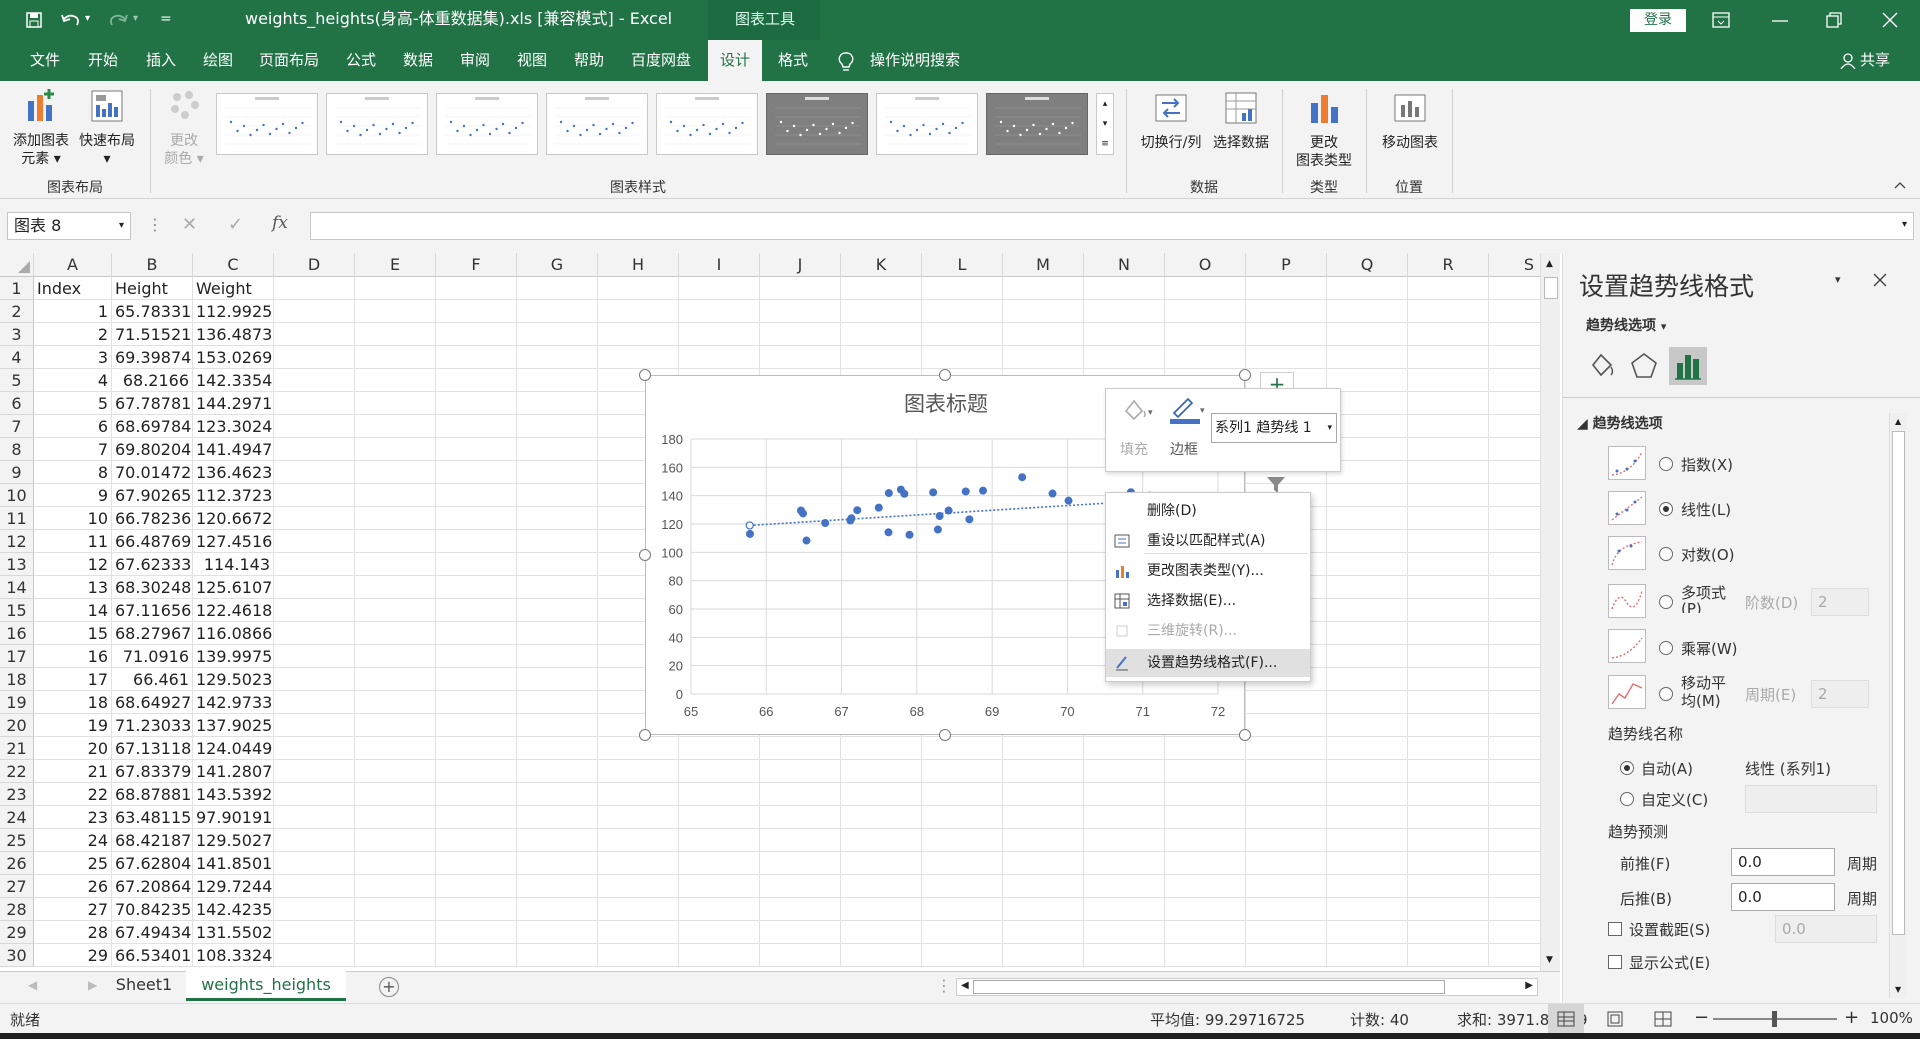 This screenshot has width=1920, height=1039. I want to click on row-header: 20, so click(17, 725).